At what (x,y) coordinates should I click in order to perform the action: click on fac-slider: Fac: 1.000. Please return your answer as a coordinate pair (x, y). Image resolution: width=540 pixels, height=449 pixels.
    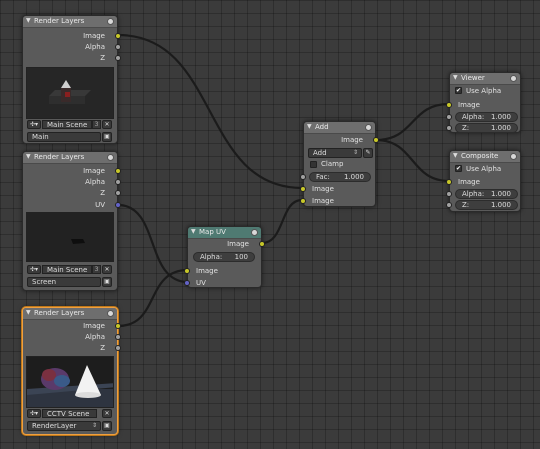
    Looking at the image, I should click on (340, 177).